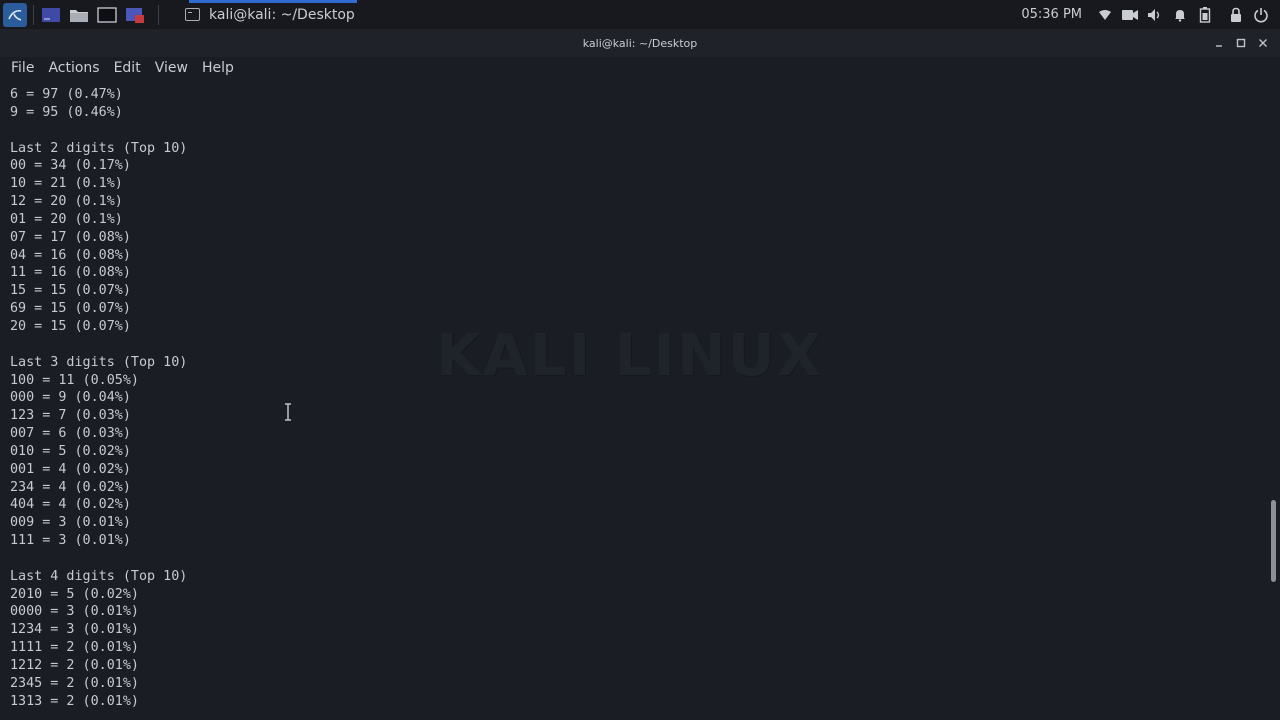 The image size is (1280, 720). What do you see at coordinates (66, 219) in the screenshot?
I see `terminal-line: 01 = 20 (0.1%)` at bounding box center [66, 219].